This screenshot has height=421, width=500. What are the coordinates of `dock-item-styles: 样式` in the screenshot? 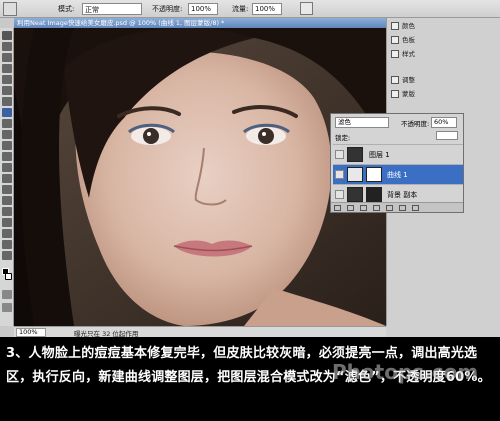 It's located at (409, 54).